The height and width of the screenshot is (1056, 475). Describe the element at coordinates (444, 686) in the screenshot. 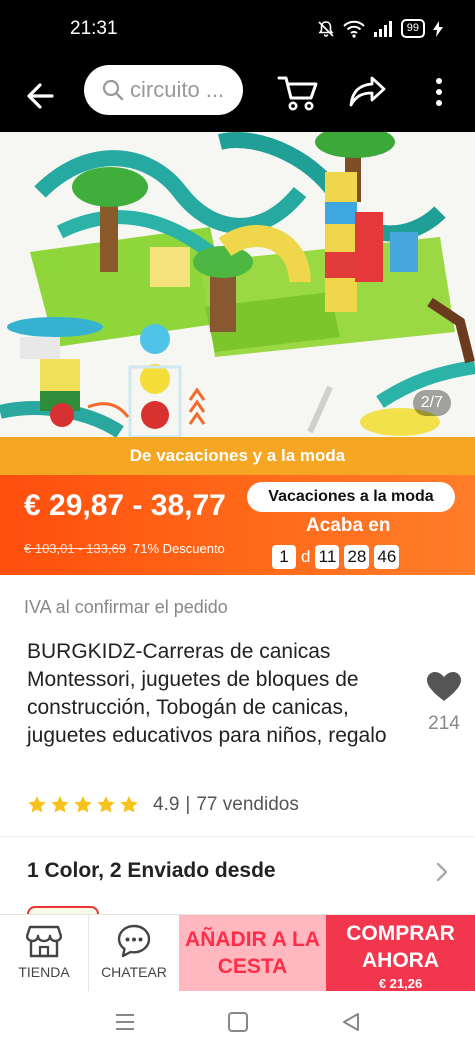

I see `heart-icon` at that location.